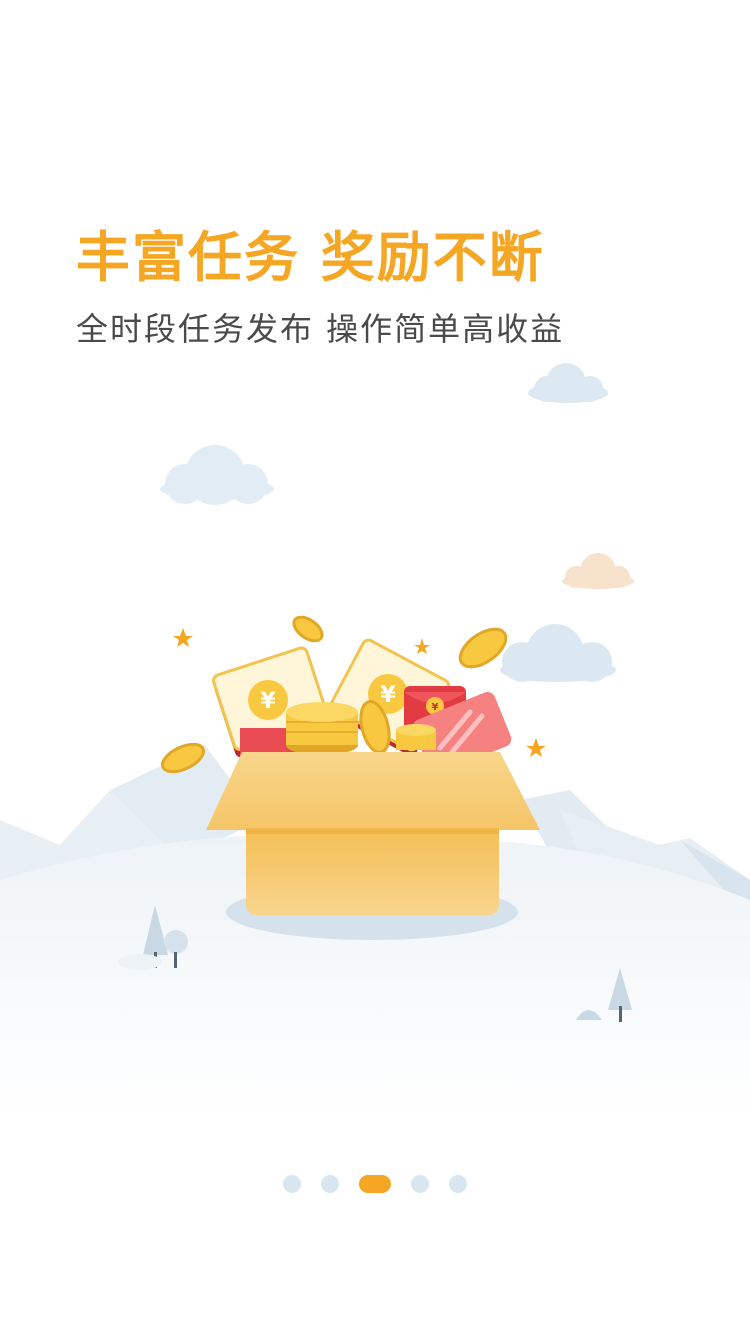 The height and width of the screenshot is (1334, 750). I want to click on coin-icon, so click(308, 629).